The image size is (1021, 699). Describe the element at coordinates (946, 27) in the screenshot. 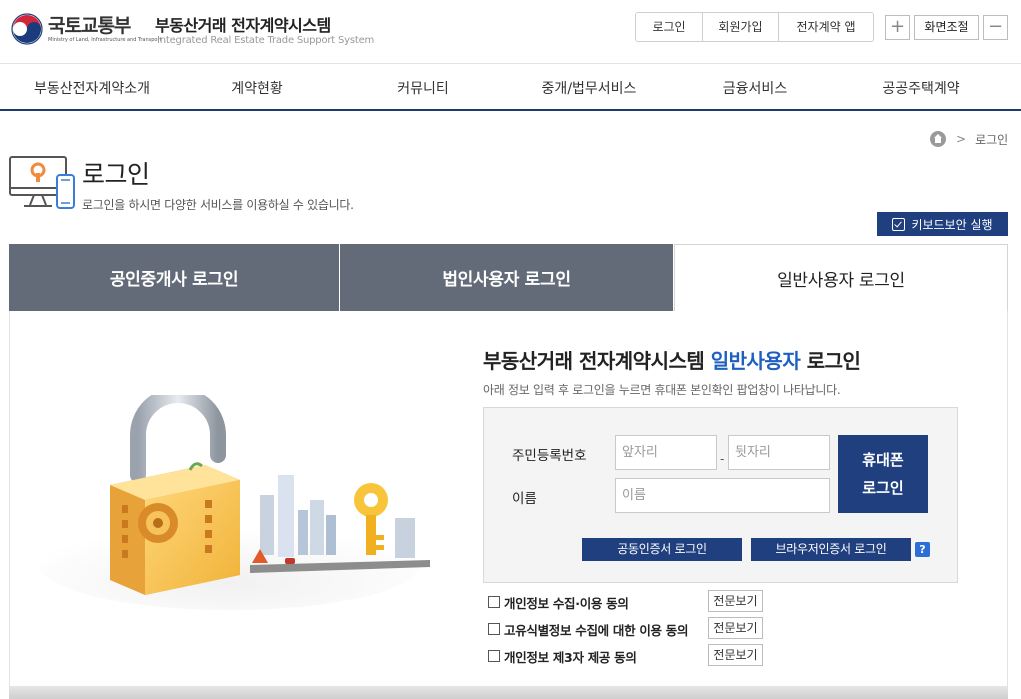

I see `zoom-label: 화면조절` at that location.